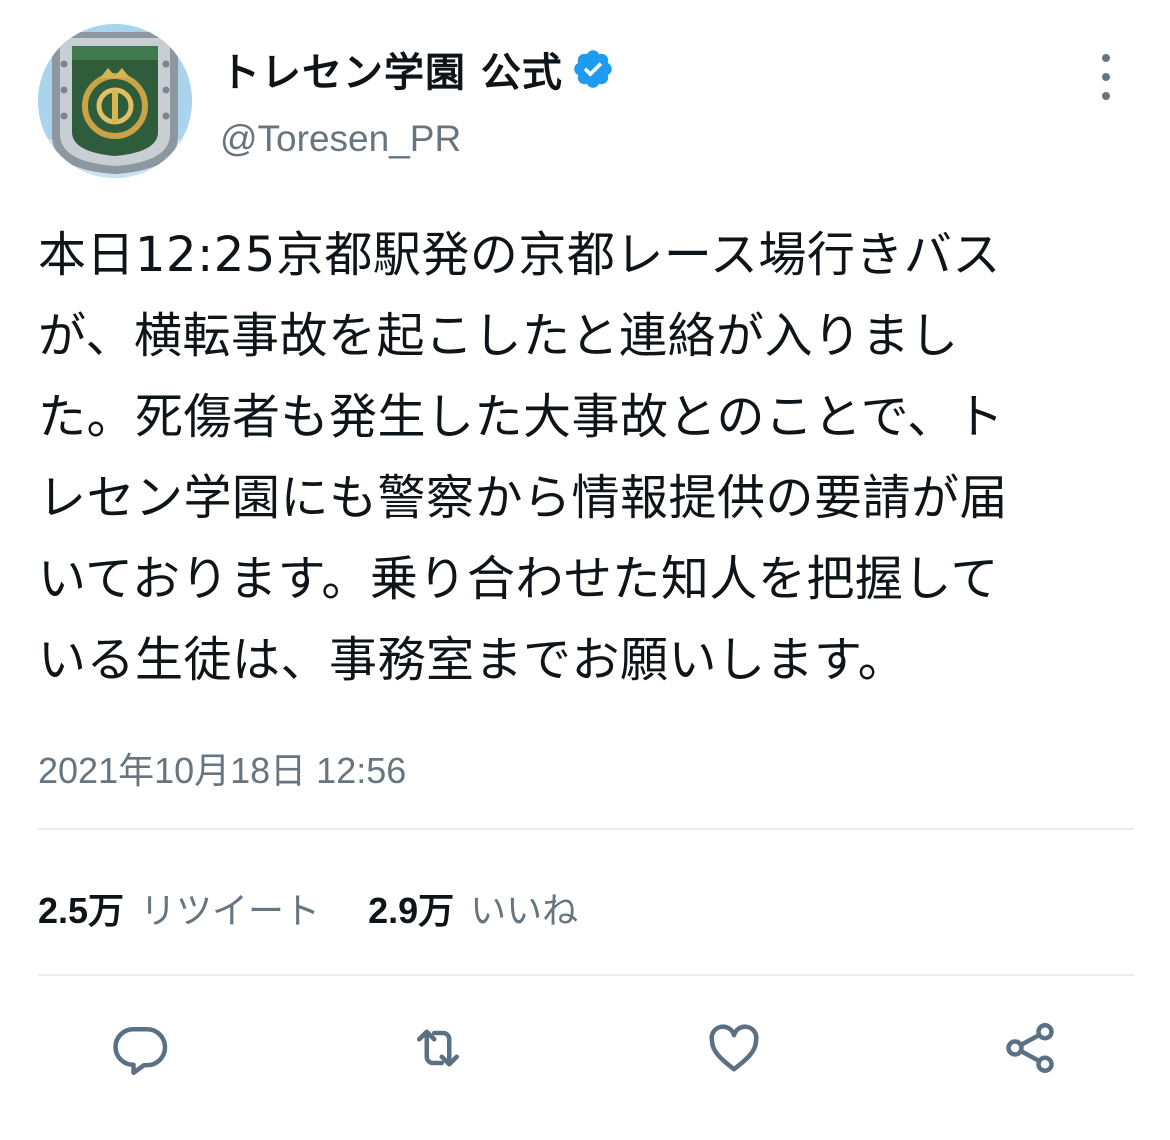  I want to click on retweet-button, so click(438, 1048).